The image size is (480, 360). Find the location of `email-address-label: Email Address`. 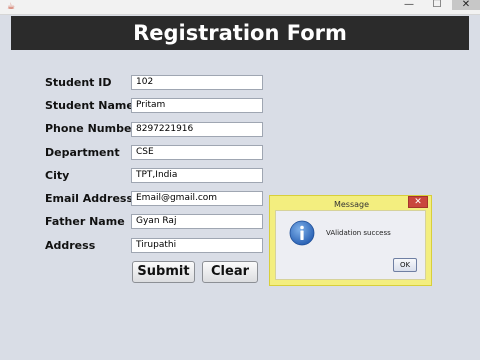

email-address-label: Email Address is located at coordinates (89, 198).